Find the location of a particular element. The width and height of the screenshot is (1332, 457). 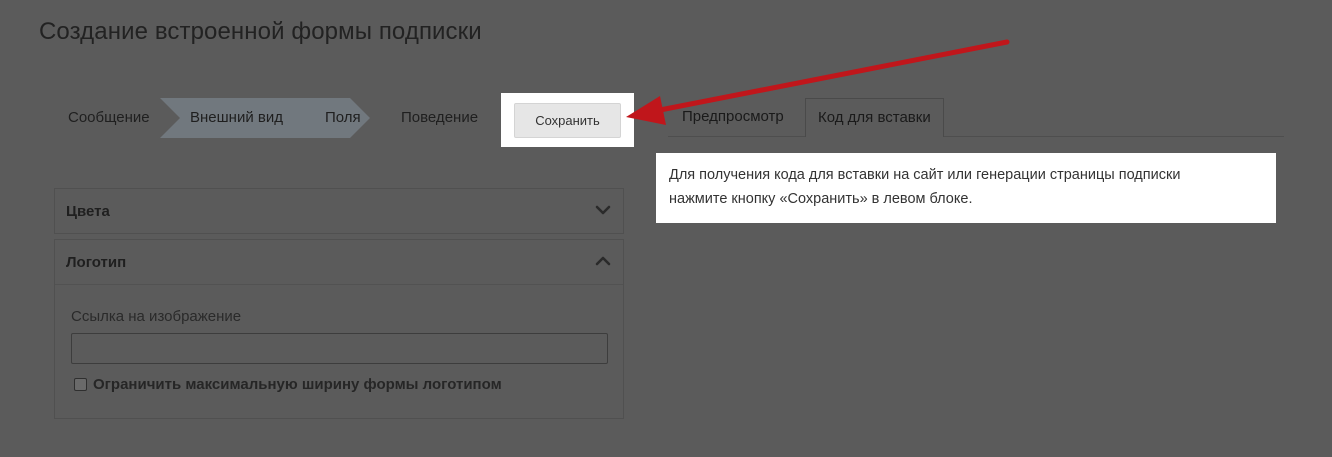

tabs: Предпросмотр Код для вставки is located at coordinates (976, 117).